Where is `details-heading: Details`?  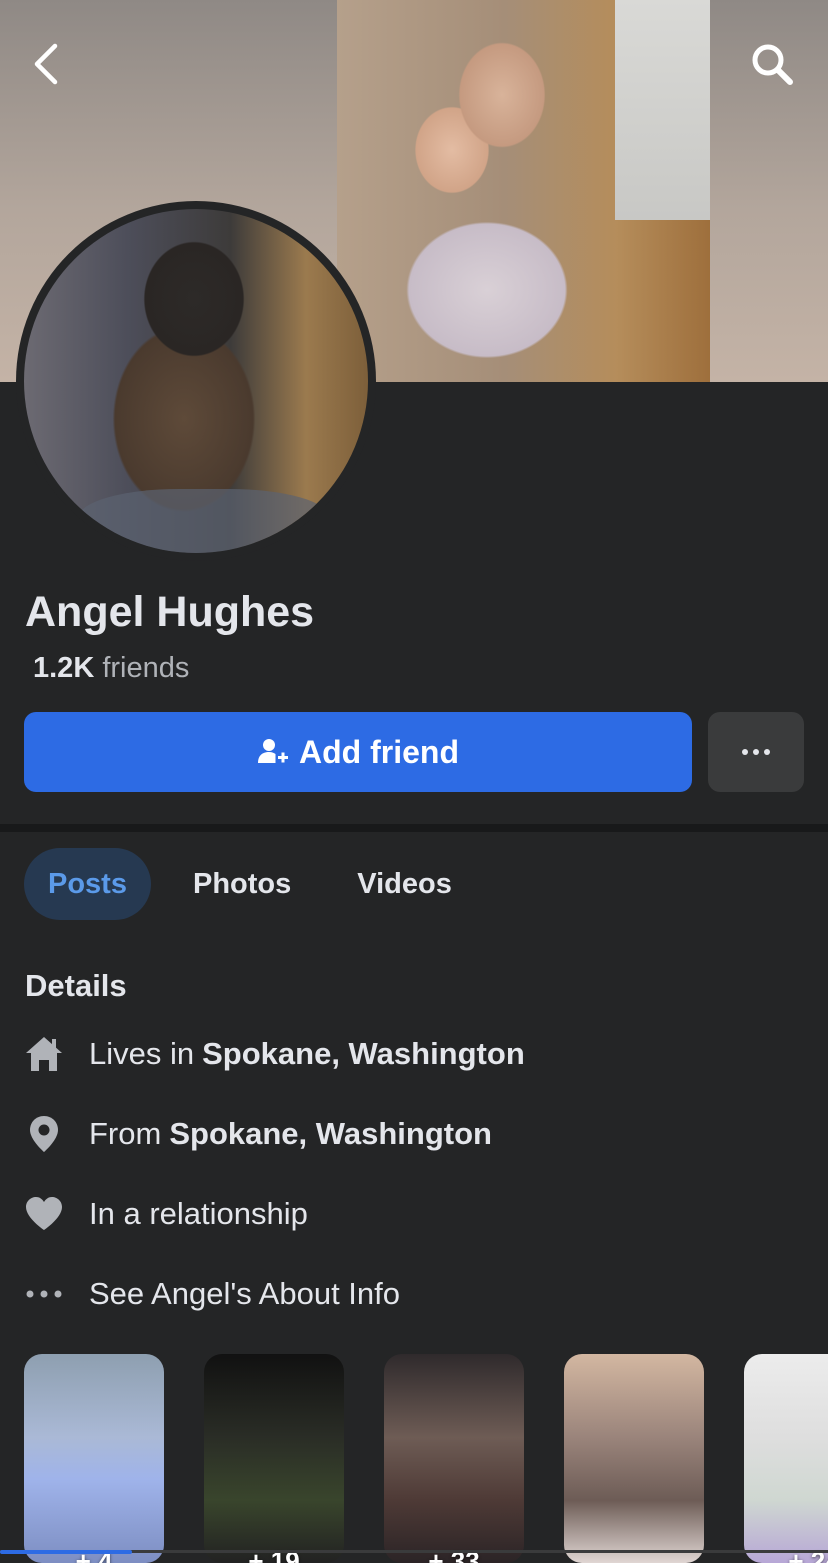
details-heading: Details is located at coordinates (76, 985).